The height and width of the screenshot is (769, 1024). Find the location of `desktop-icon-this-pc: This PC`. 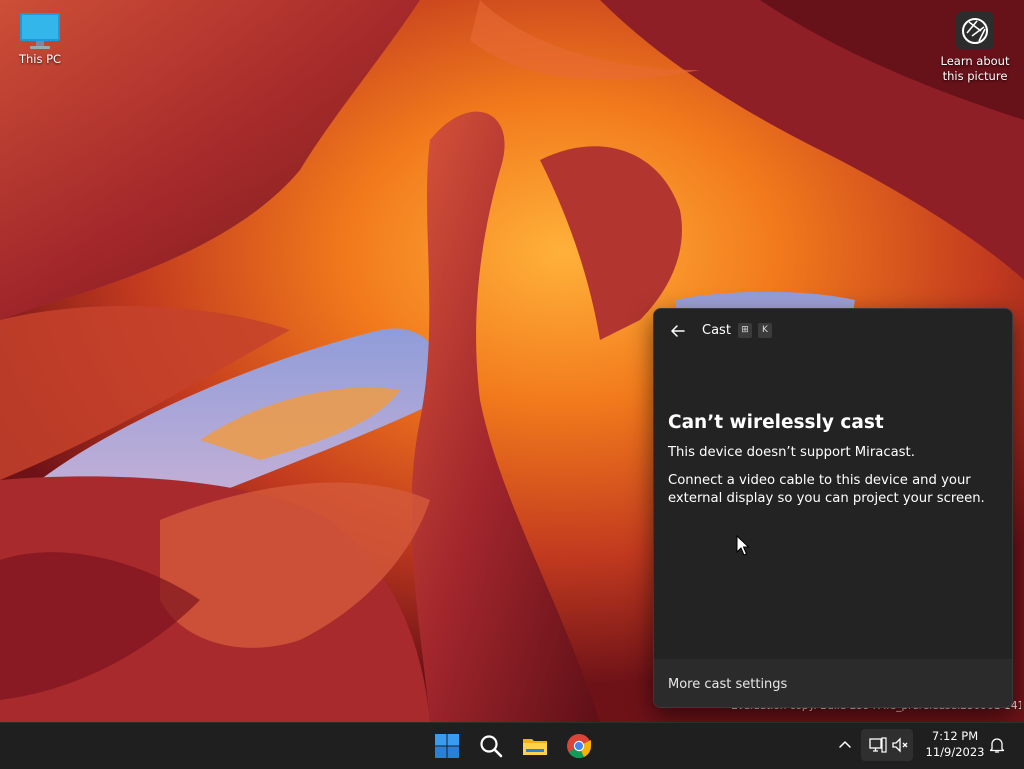

desktop-icon-this-pc: This PC is located at coordinates (40, 37).